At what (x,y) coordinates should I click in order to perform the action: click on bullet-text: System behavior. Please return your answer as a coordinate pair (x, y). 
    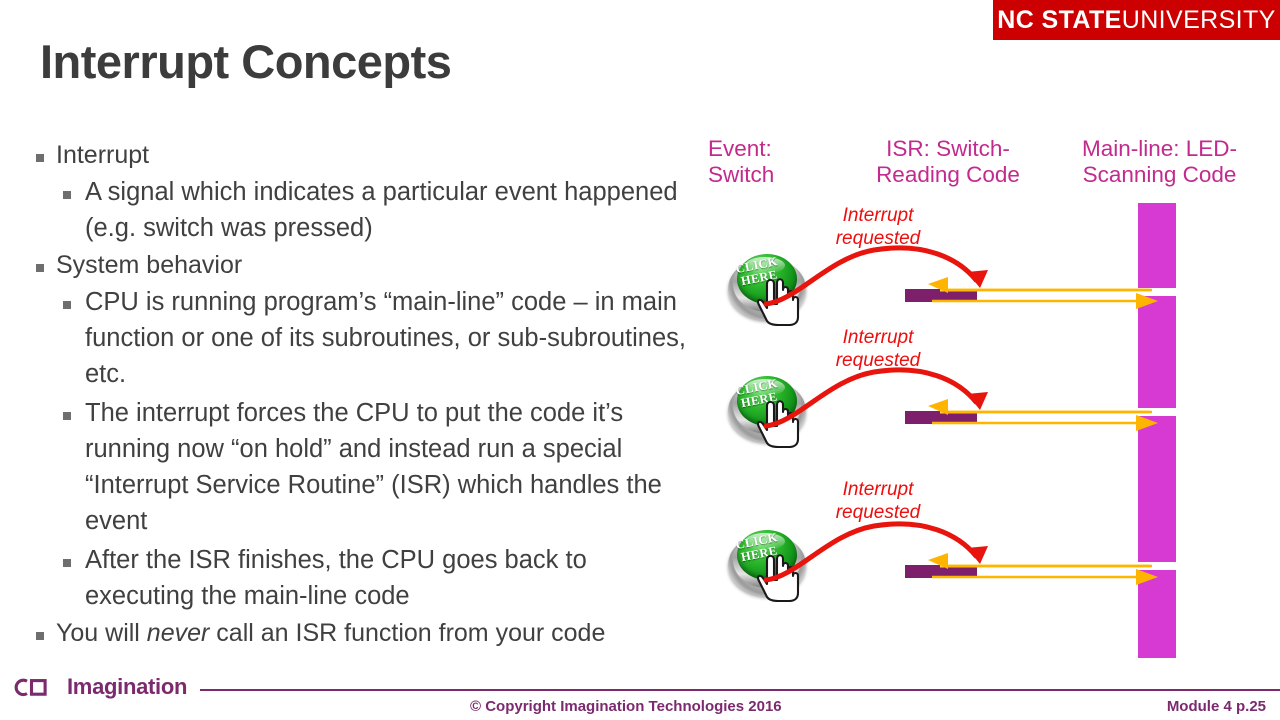
    Looking at the image, I should click on (149, 265).